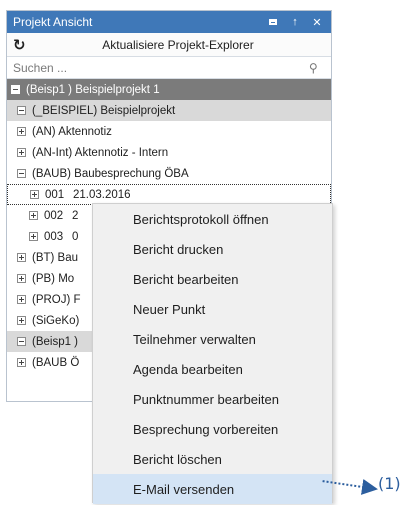  Describe the element at coordinates (317, 68) in the screenshot. I see `search-icon: ⚲` at that location.